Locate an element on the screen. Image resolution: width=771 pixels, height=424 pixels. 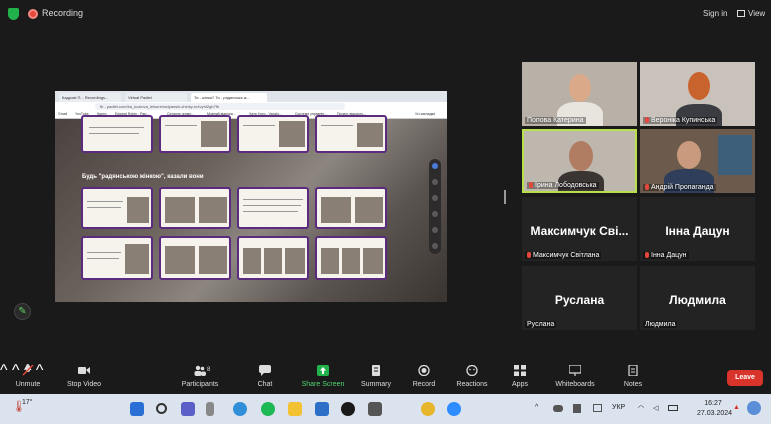
record-label: Record is located at coordinates (424, 384).